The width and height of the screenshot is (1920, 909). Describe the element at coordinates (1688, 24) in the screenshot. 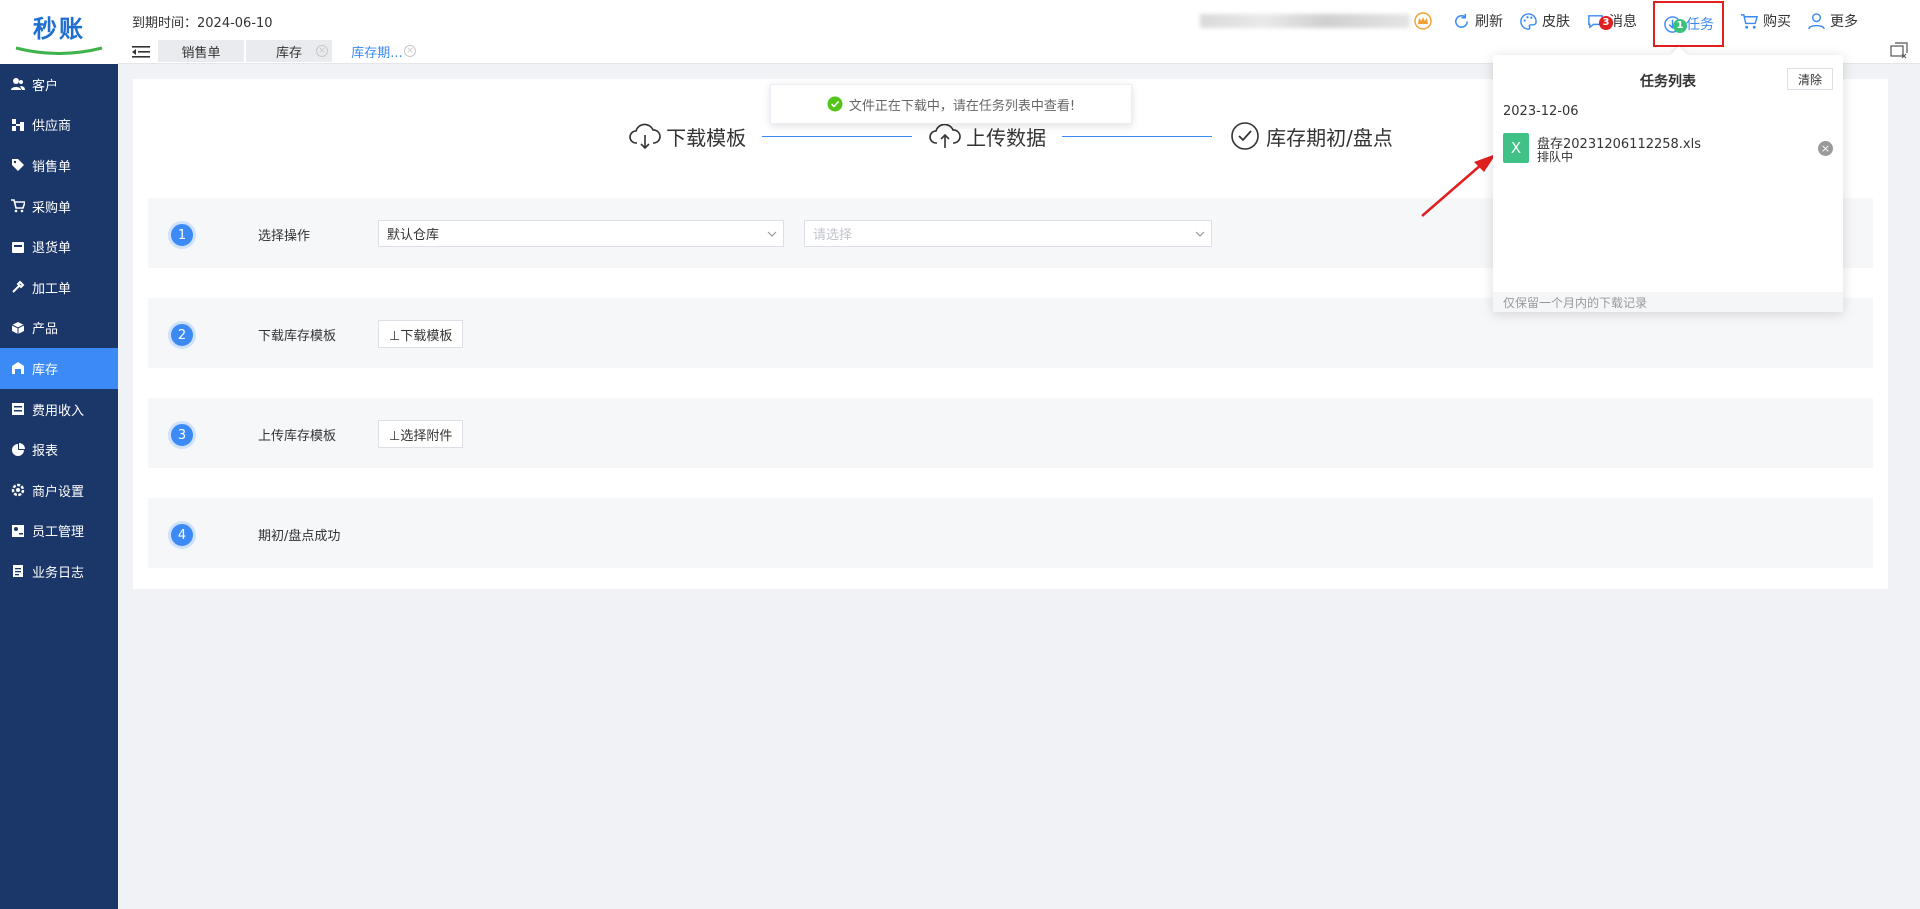

I see `task-button: 1 任务` at that location.